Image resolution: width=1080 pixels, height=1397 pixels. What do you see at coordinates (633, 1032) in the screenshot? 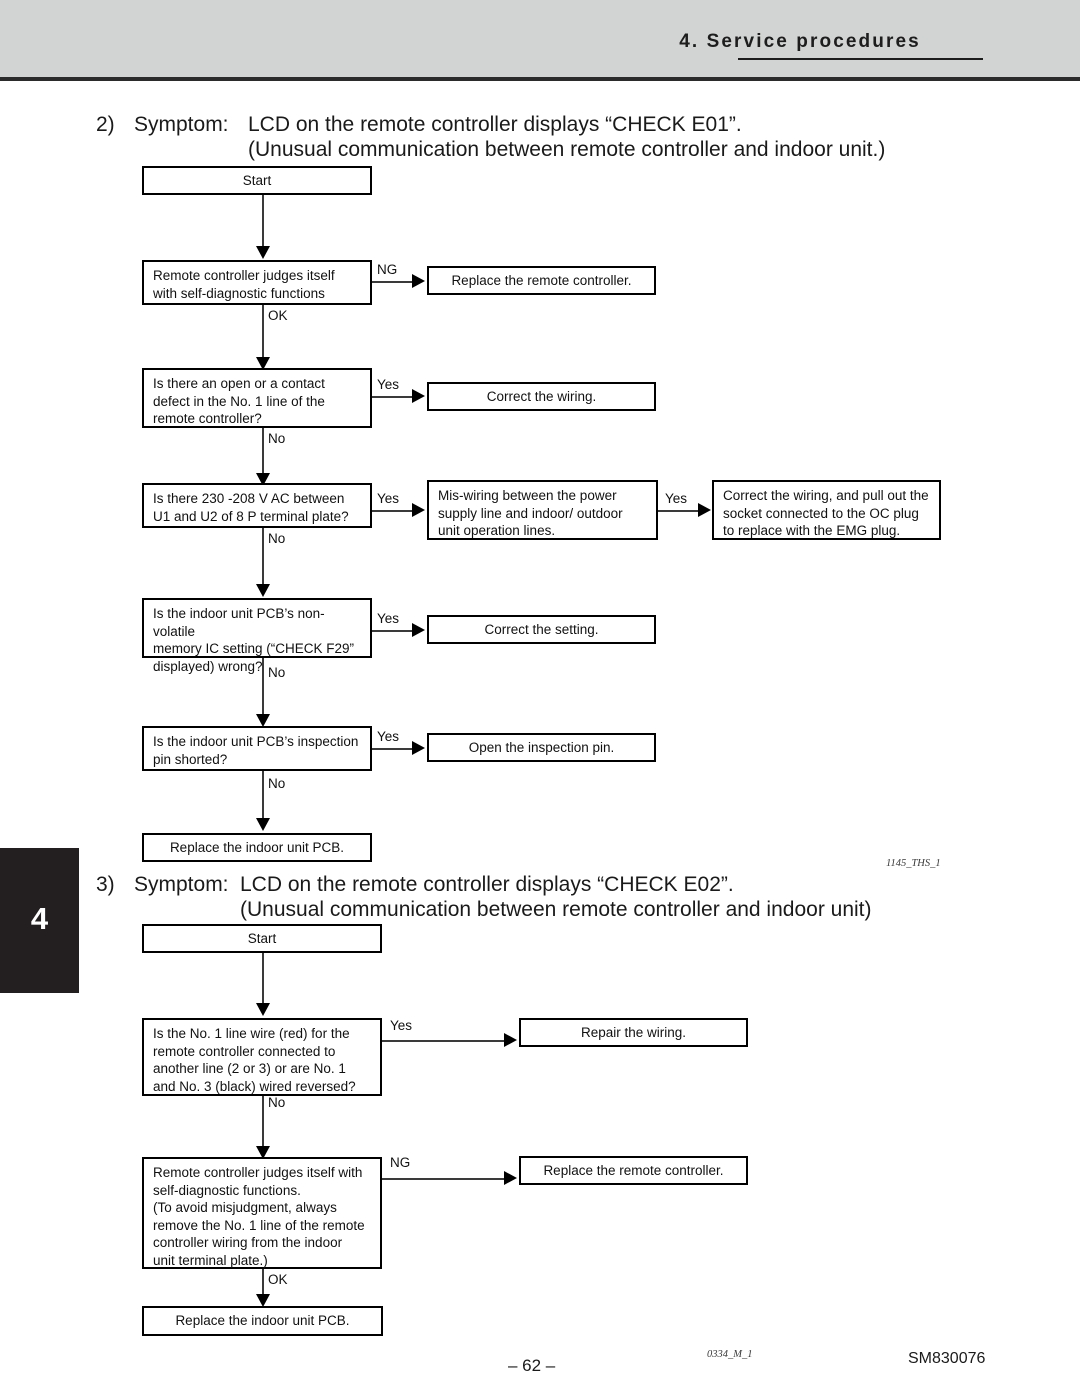
I see `flow-box-a1-repair-wiring-e02: Repair the wiring.` at bounding box center [633, 1032].